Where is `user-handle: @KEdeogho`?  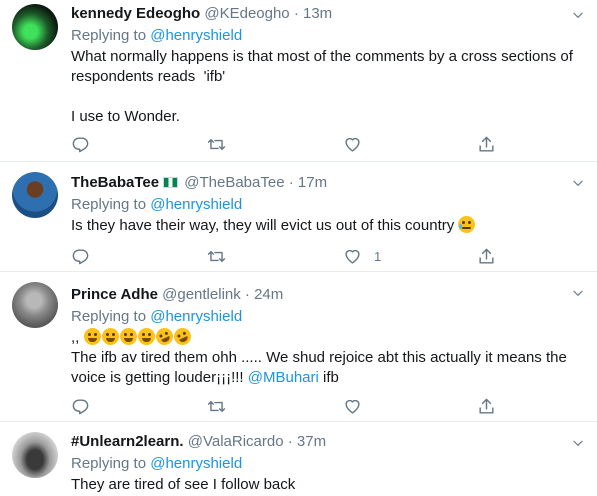 user-handle: @KEdeogho is located at coordinates (246, 13).